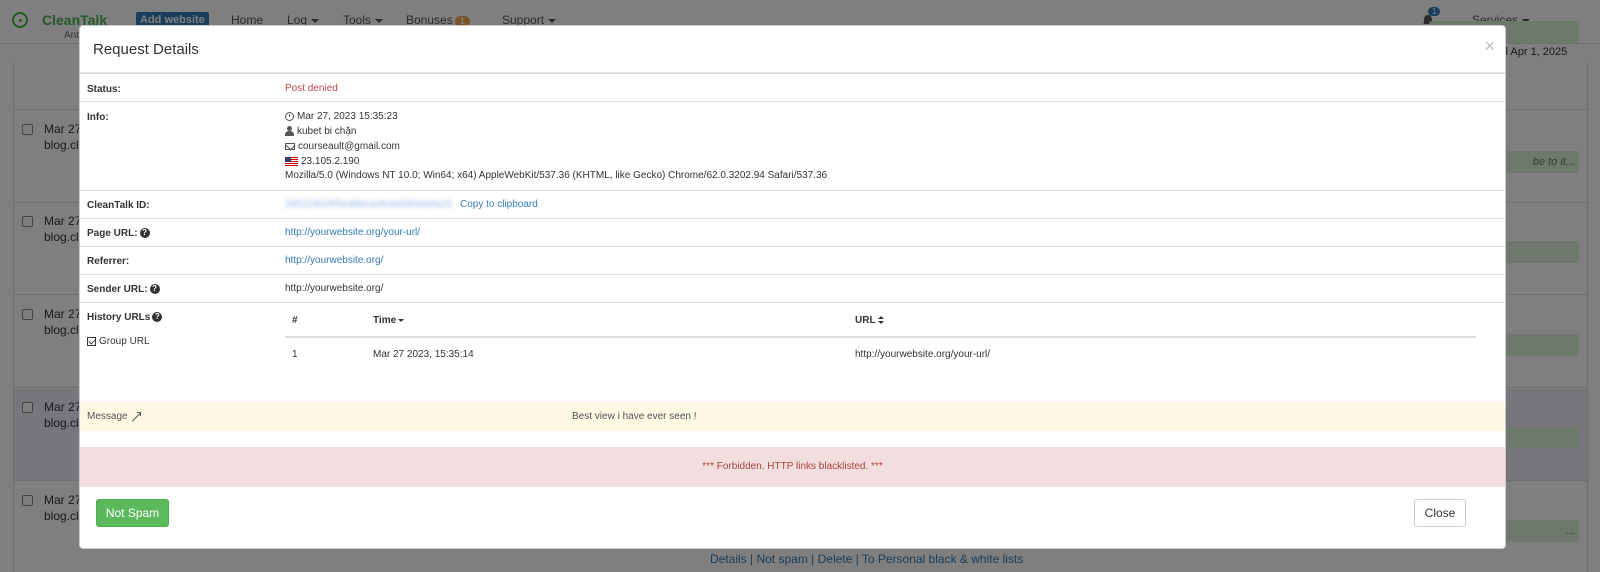 The height and width of the screenshot is (572, 1600). Describe the element at coordinates (342, 146) in the screenshot. I see `info-email: courseault@gmail.com` at that location.